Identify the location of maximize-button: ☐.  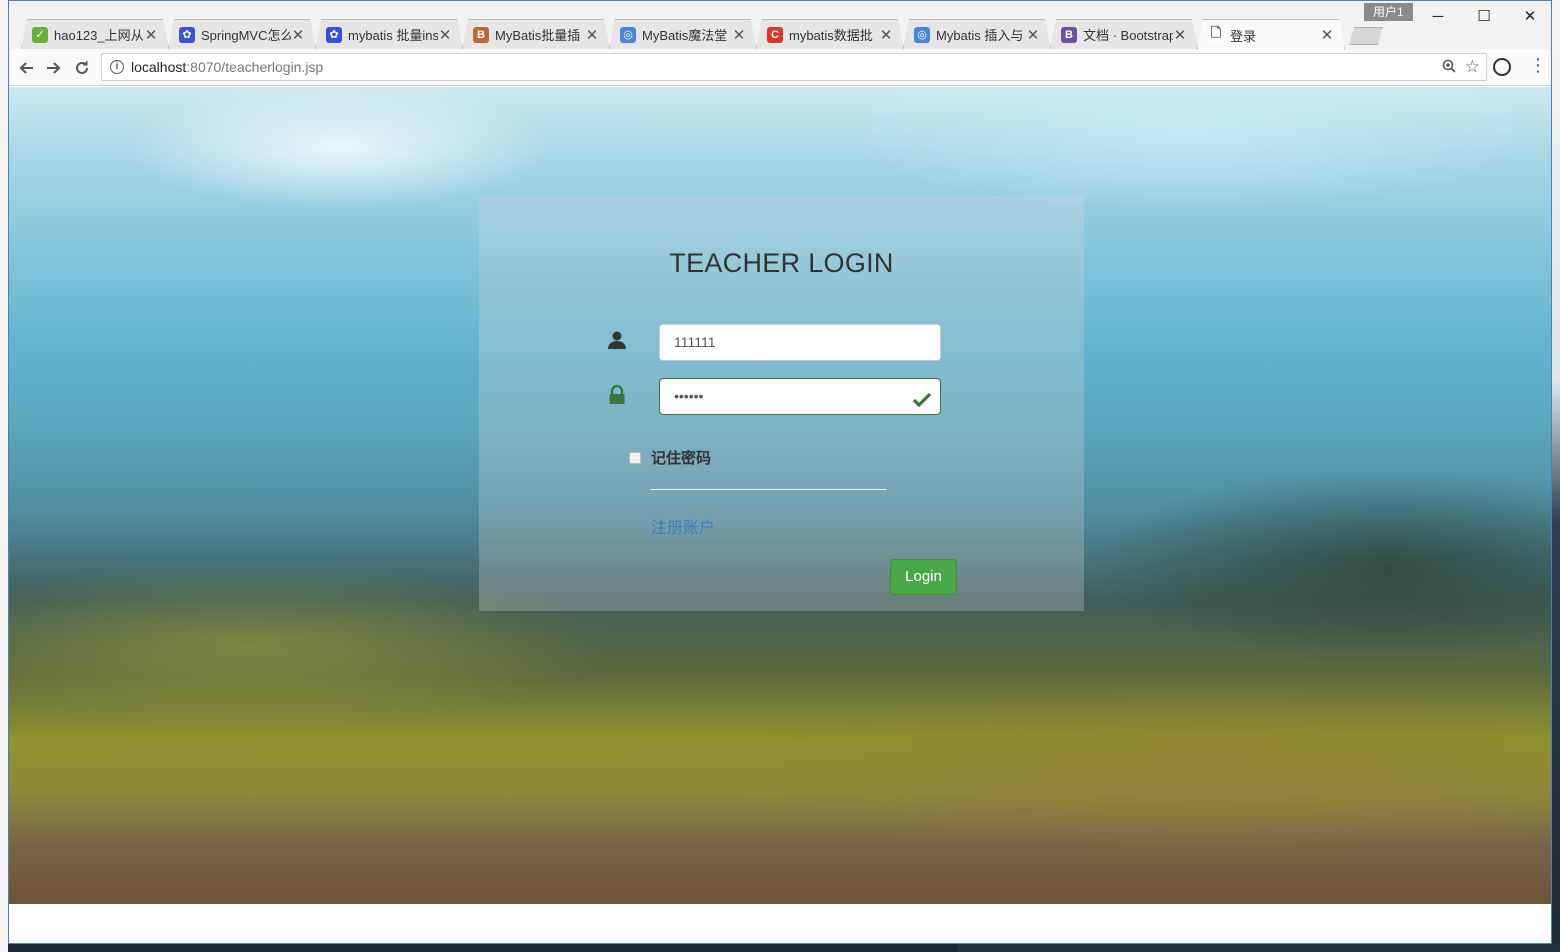
(1484, 16).